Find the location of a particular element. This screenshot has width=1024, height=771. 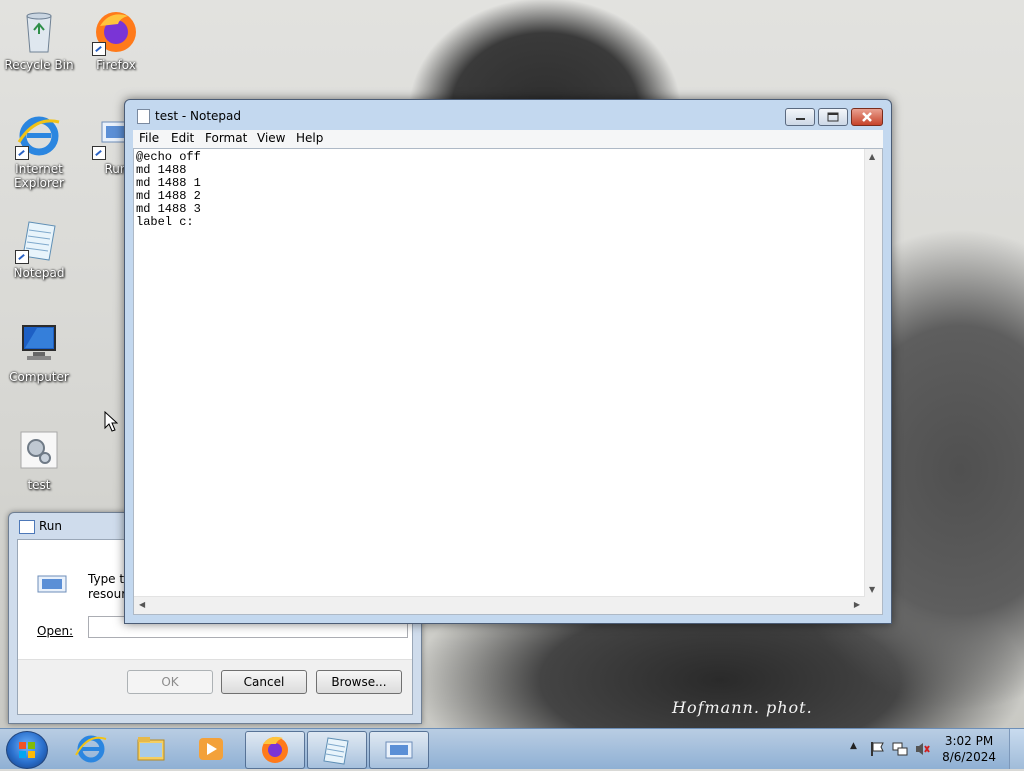

maximize-button is located at coordinates (833, 117).